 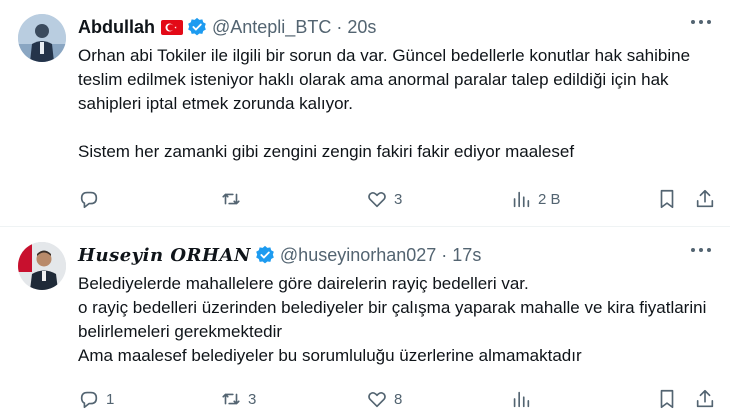 What do you see at coordinates (361, 27) in the screenshot?
I see `timestamp: 20s` at bounding box center [361, 27].